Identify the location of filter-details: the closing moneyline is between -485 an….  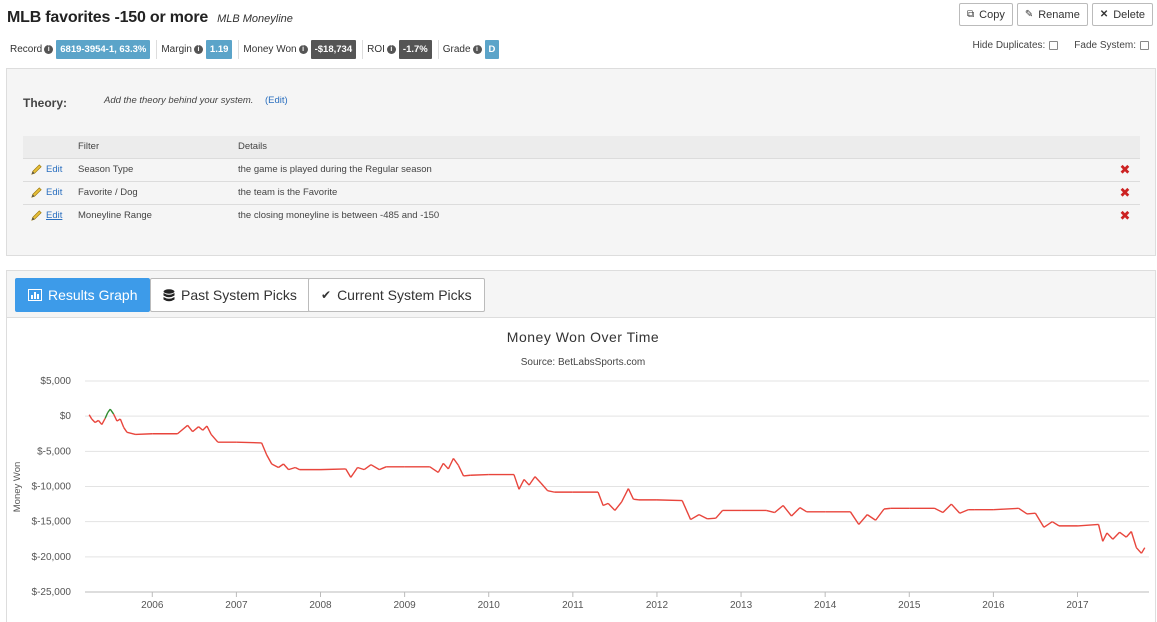
(674, 215).